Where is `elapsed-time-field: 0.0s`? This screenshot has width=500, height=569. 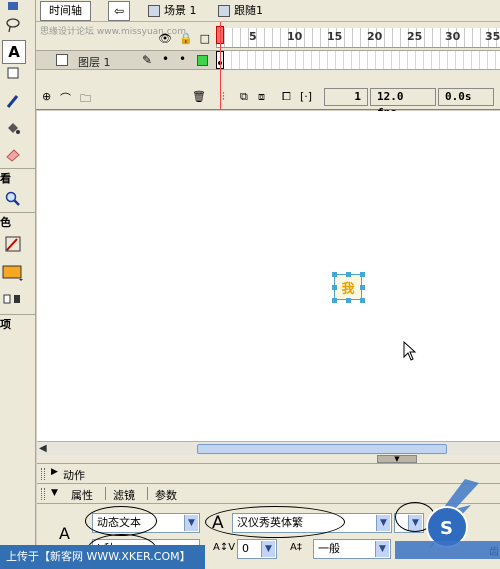
elapsed-time-field: 0.0s is located at coordinates (466, 97).